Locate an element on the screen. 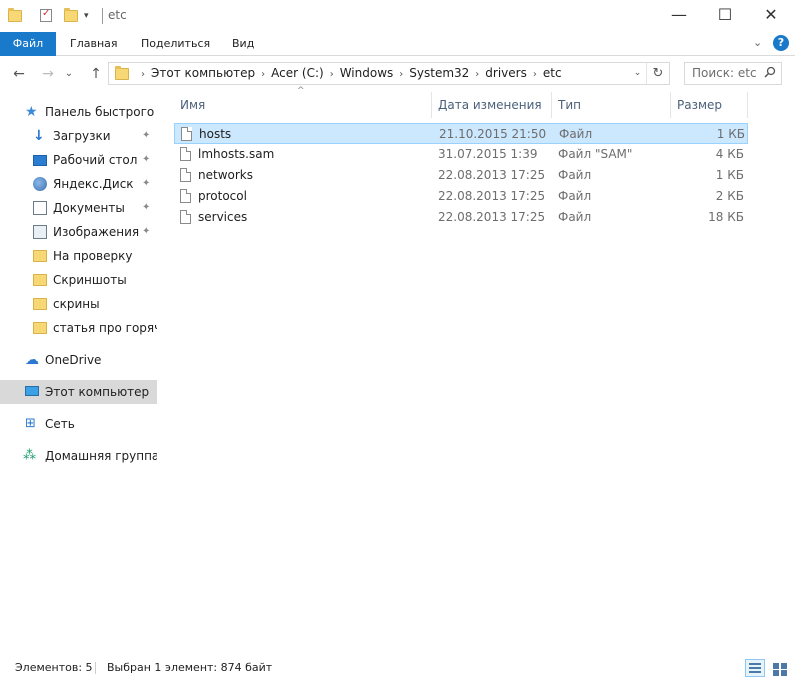 Image resolution: width=795 pixels, height=680 pixels. maximize-button: ☐ is located at coordinates (725, 15).